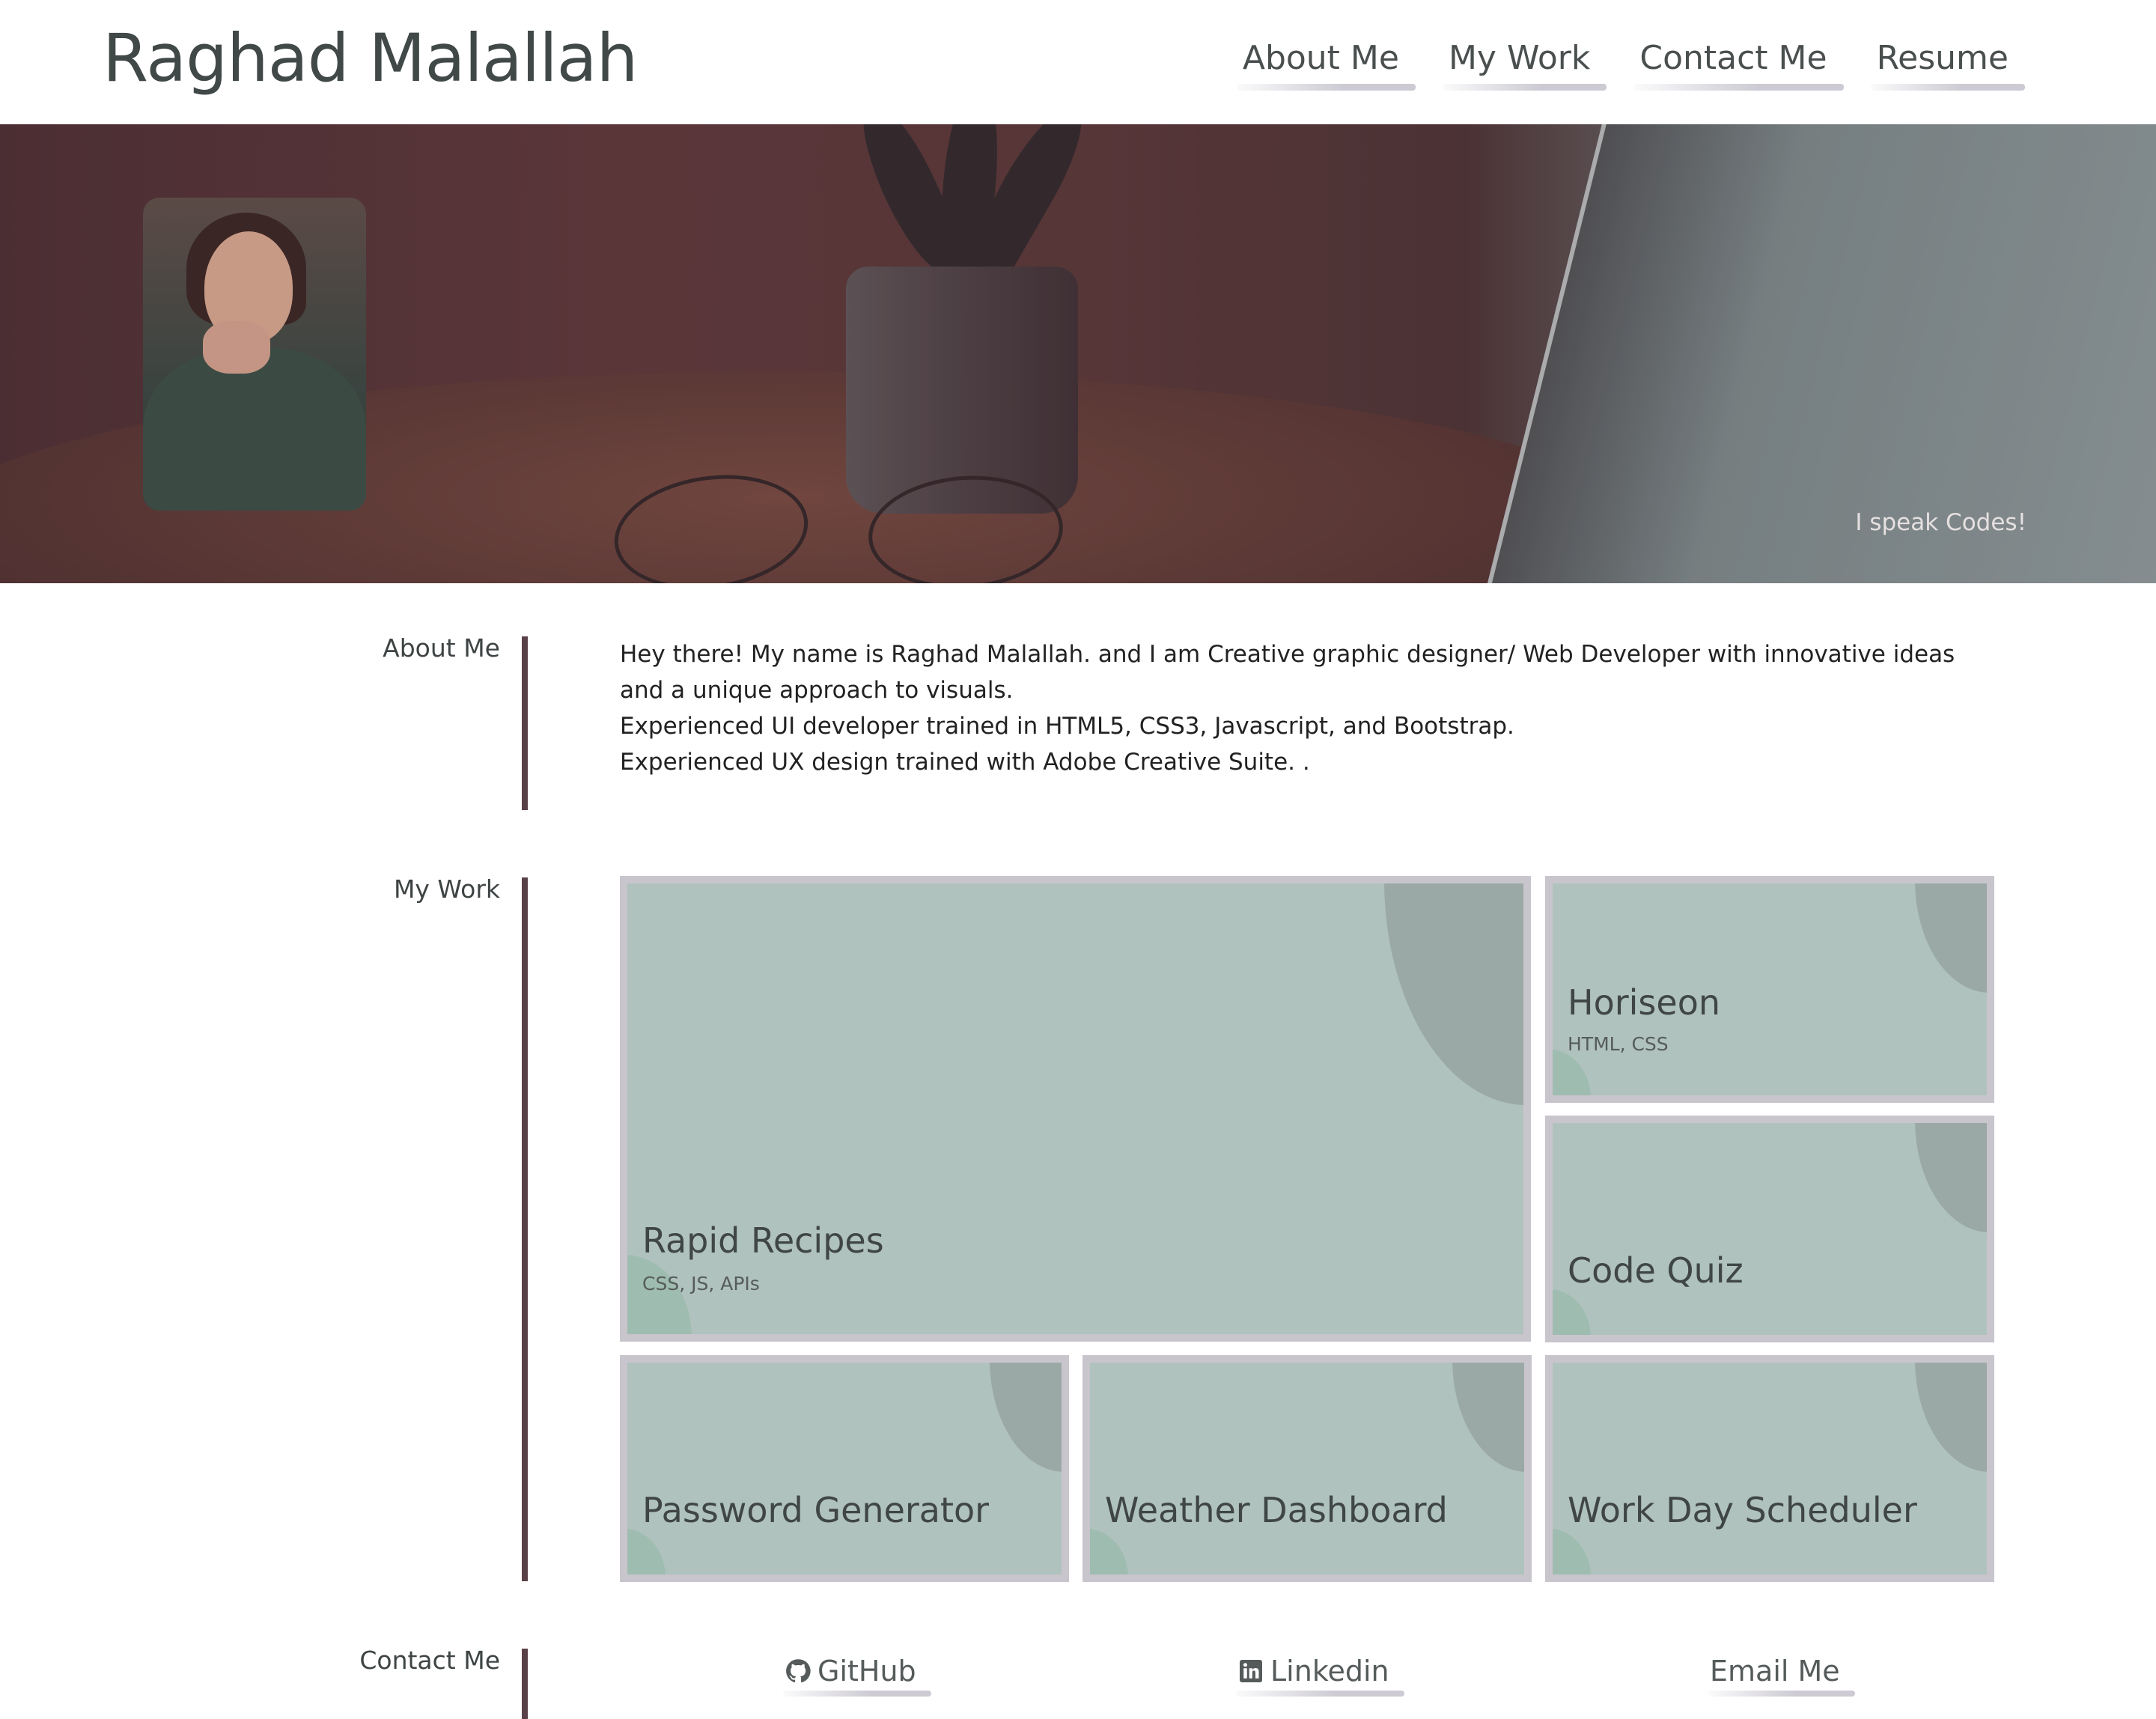 The width and height of the screenshot is (2156, 1719). I want to click on project-tech: HTML, CSS, so click(1618, 1044).